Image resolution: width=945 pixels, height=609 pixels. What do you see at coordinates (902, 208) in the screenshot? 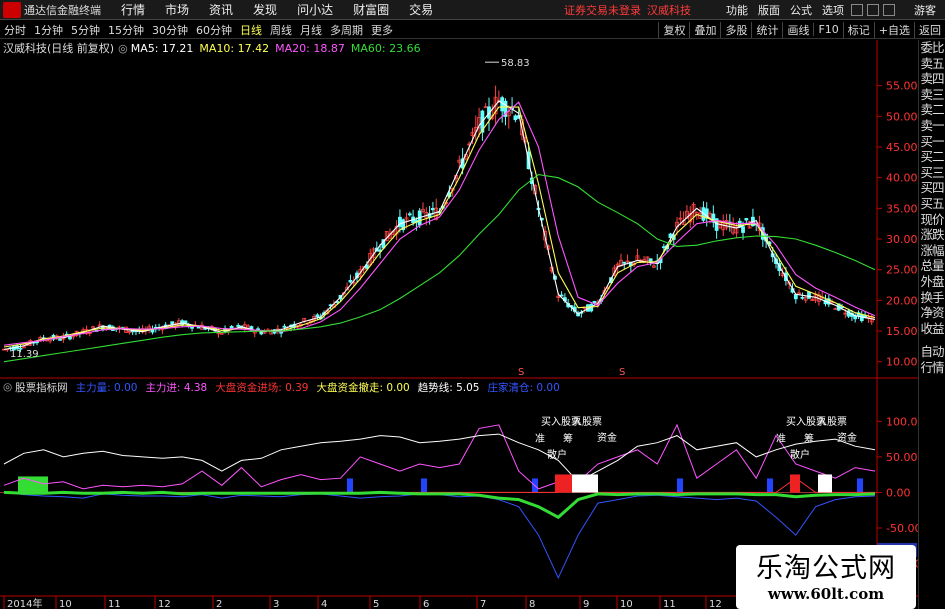
I see `price-tick-label: 35.00` at bounding box center [902, 208].